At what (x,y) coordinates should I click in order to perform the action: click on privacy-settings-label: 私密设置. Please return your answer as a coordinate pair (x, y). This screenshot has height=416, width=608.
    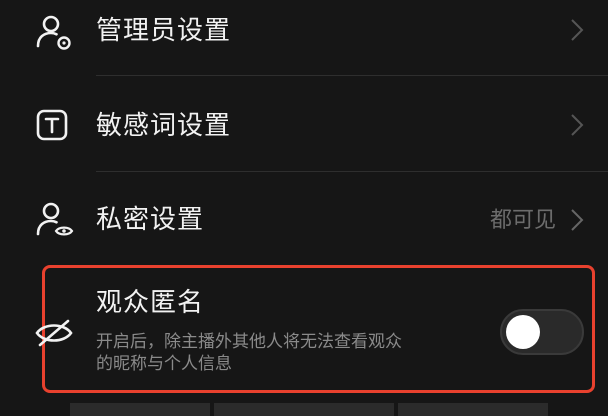
    Looking at the image, I should click on (150, 220).